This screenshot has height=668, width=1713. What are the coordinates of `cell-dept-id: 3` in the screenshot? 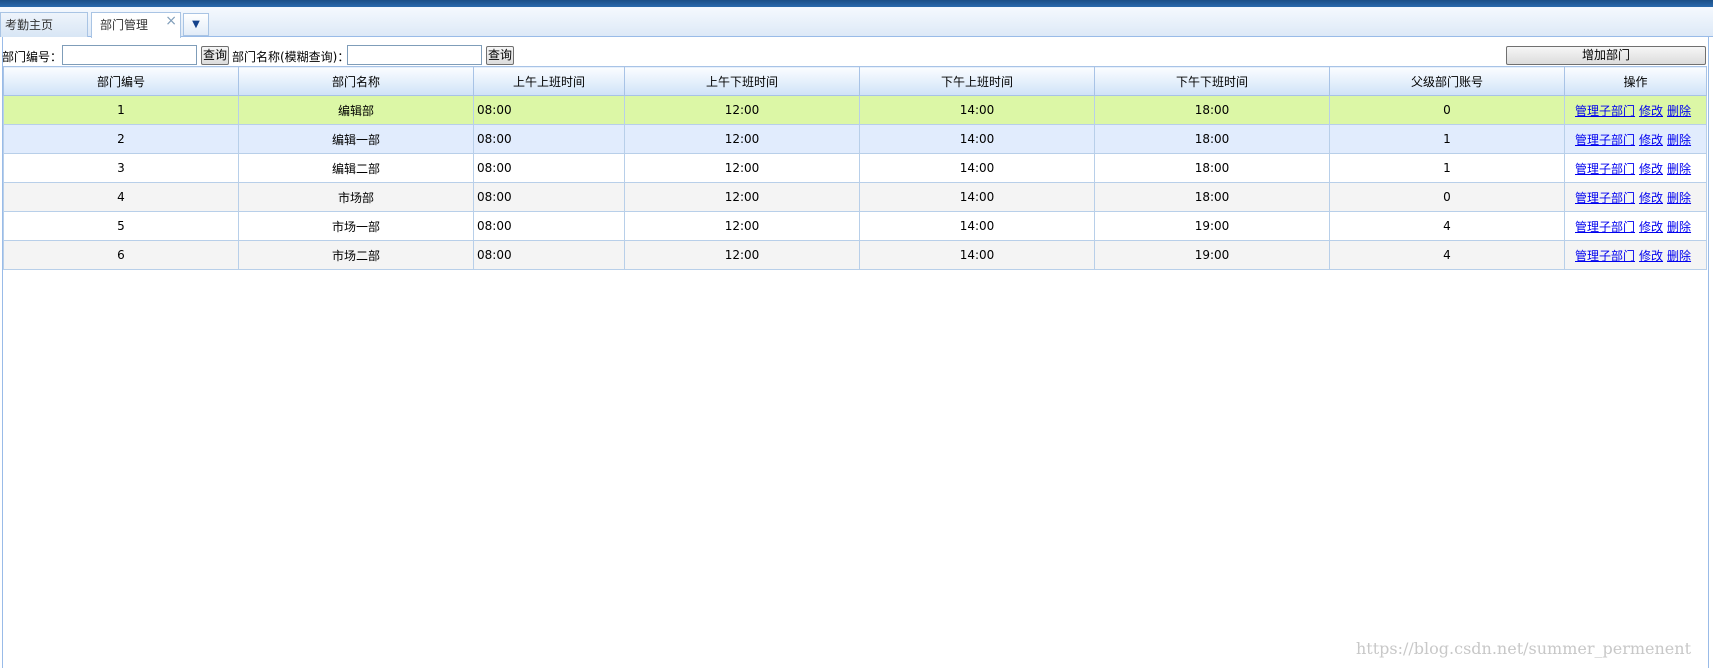 It's located at (121, 168).